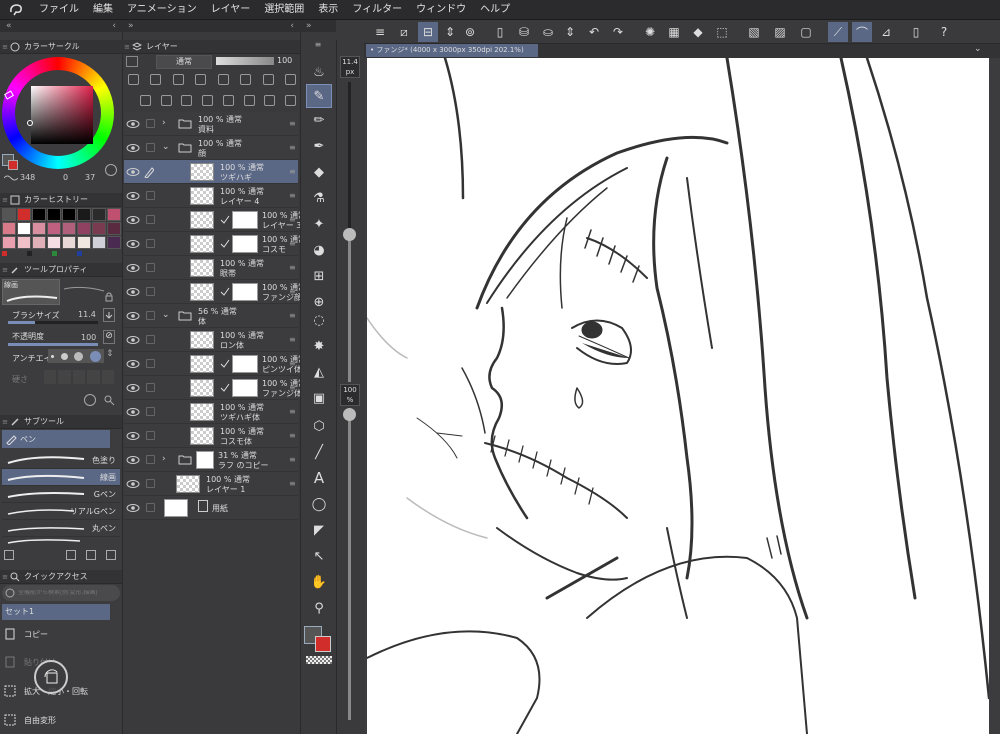 Image resolution: width=1000 pixels, height=734 pixels. I want to click on menu-selection: 選択範囲, so click(284, 10).